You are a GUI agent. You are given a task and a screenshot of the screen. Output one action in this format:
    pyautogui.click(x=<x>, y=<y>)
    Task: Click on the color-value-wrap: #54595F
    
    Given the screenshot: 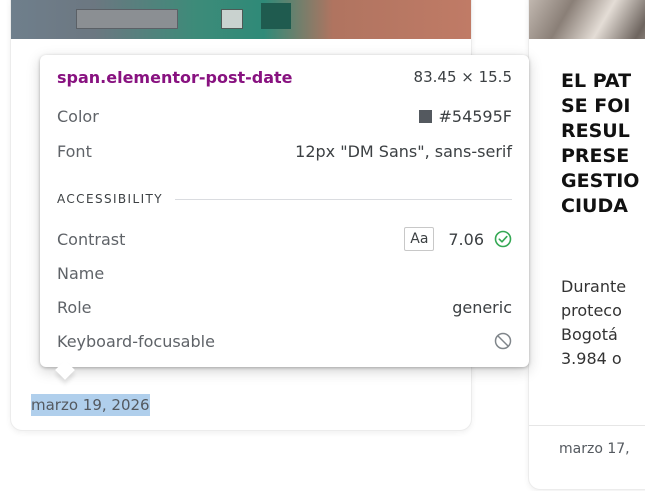 What is the action you would take?
    pyautogui.click(x=465, y=116)
    